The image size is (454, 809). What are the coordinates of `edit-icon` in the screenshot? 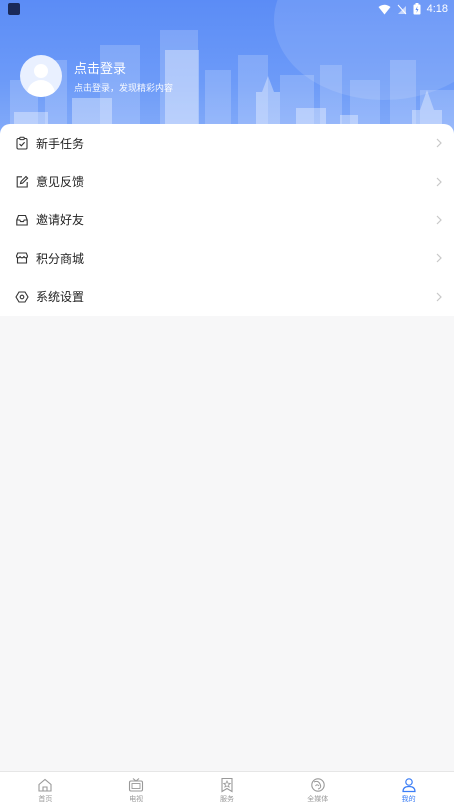 It's located at (22, 181).